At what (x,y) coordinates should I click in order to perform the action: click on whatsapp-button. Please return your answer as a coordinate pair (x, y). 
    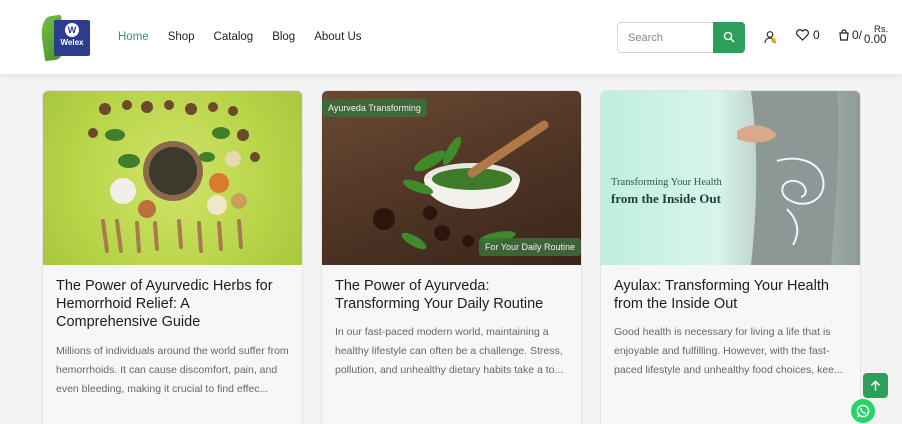
    Looking at the image, I should click on (863, 411).